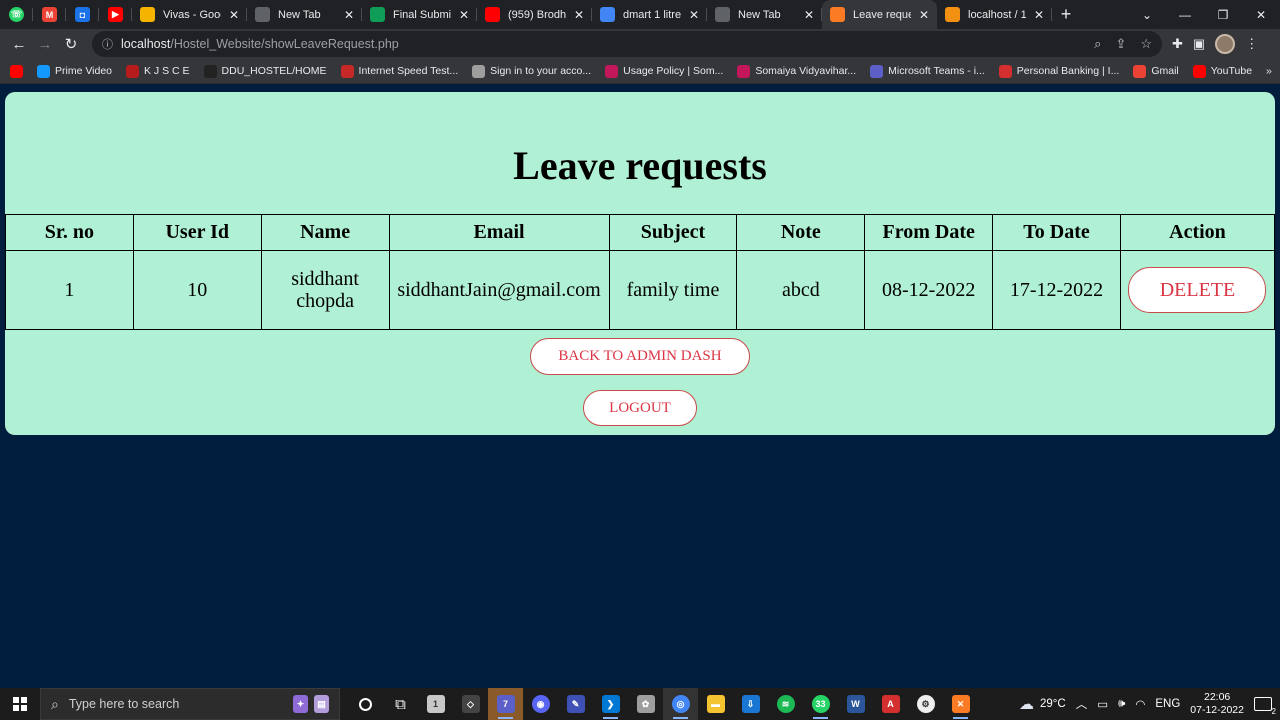  What do you see at coordinates (649, 14) in the screenshot?
I see `browser-tab: dmart 1 litre ✕` at bounding box center [649, 14].